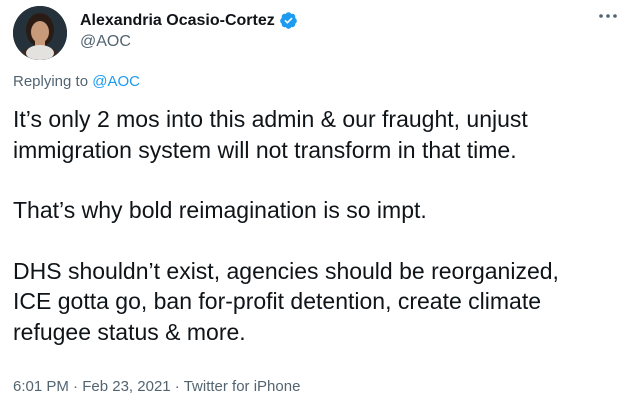 The width and height of the screenshot is (634, 404). What do you see at coordinates (116, 81) in the screenshot?
I see `replying-to-mention-link: @AOC` at bounding box center [116, 81].